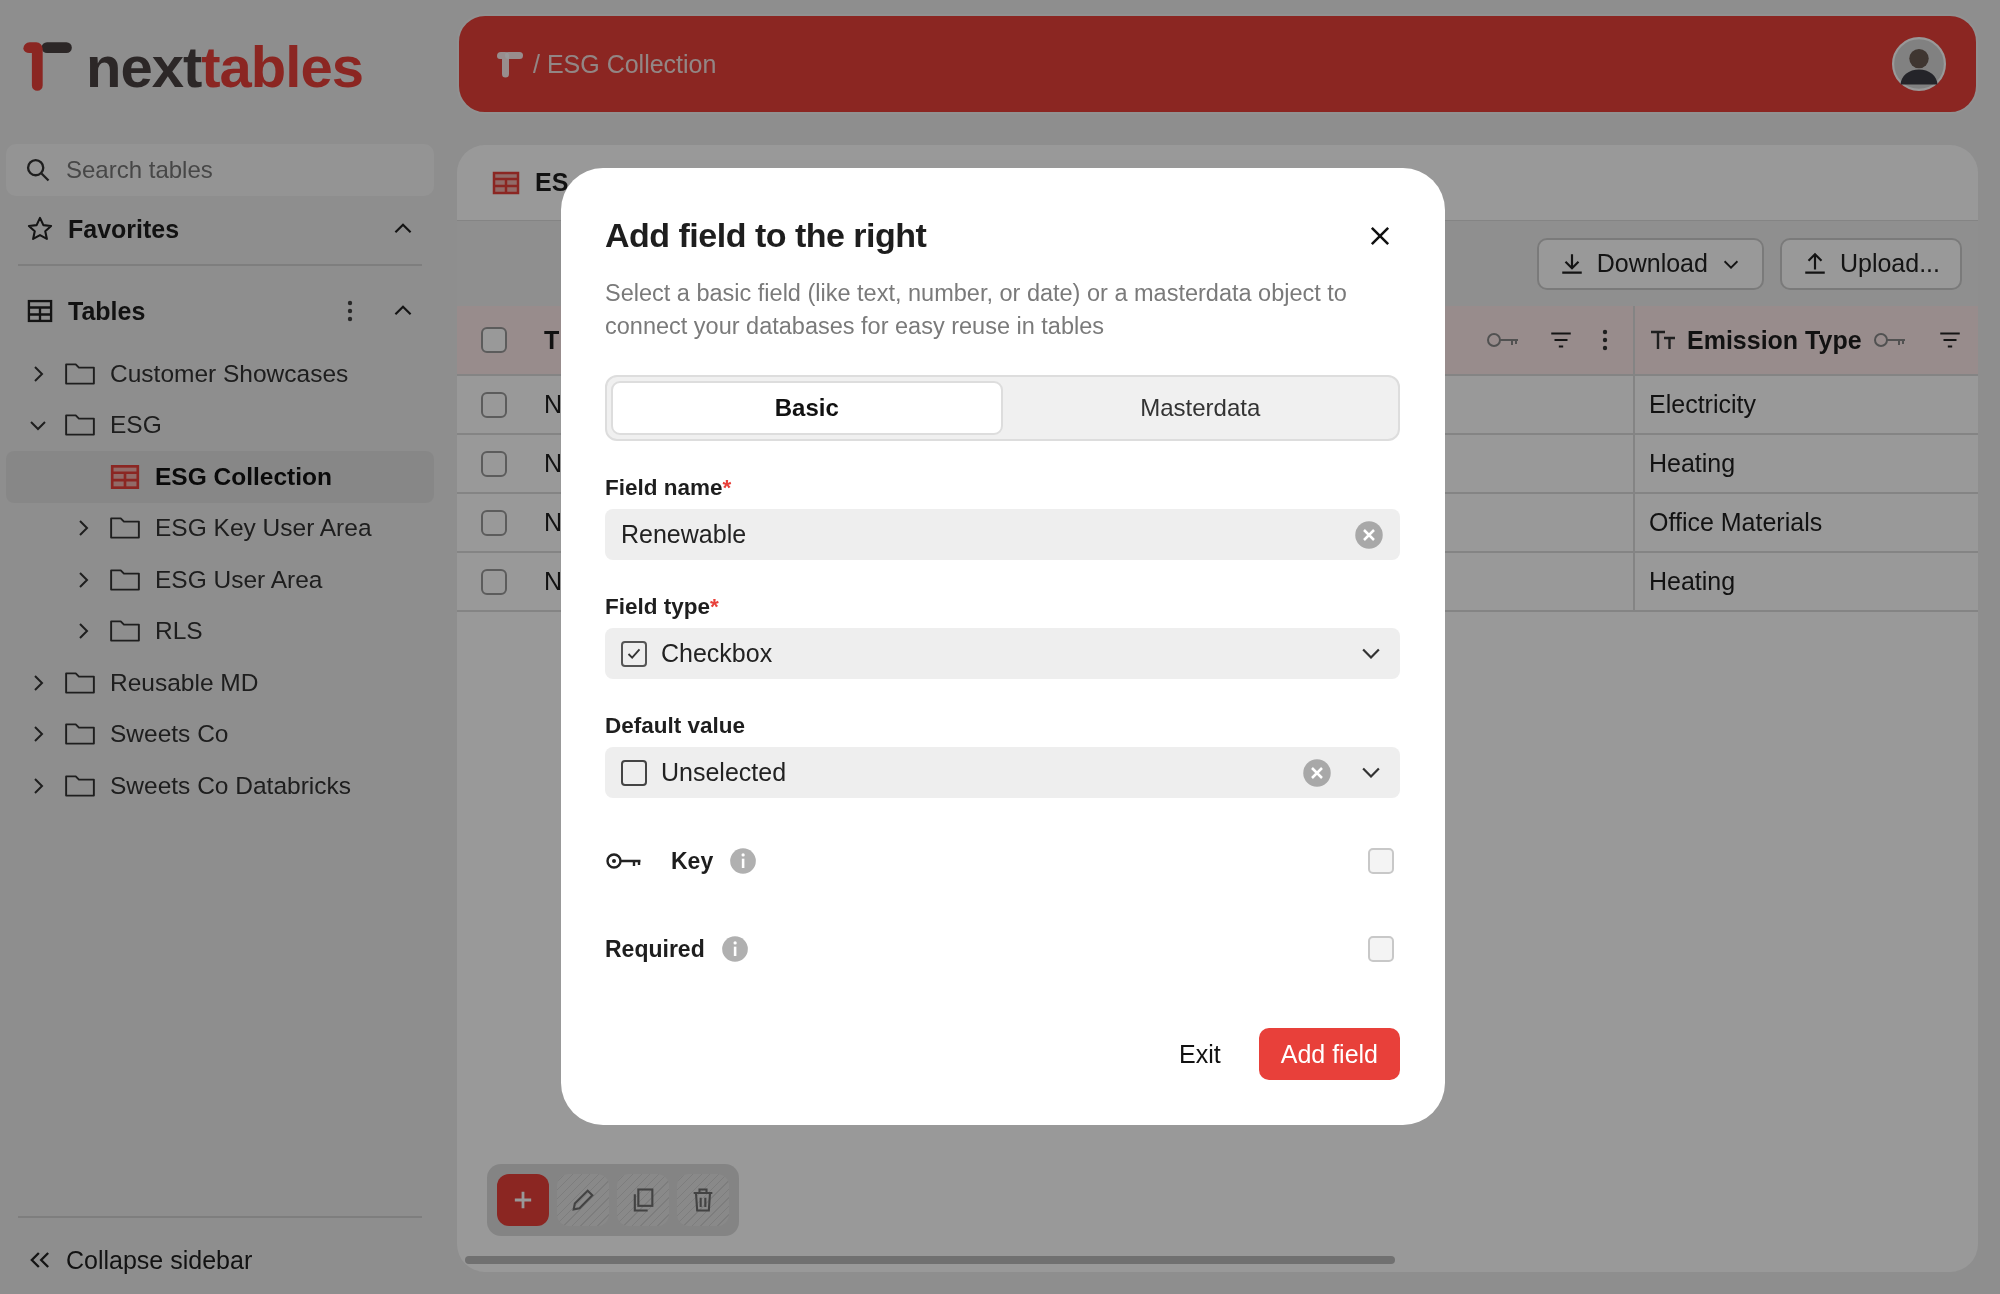  Describe the element at coordinates (655, 949) in the screenshot. I see `option-label: Required` at that location.